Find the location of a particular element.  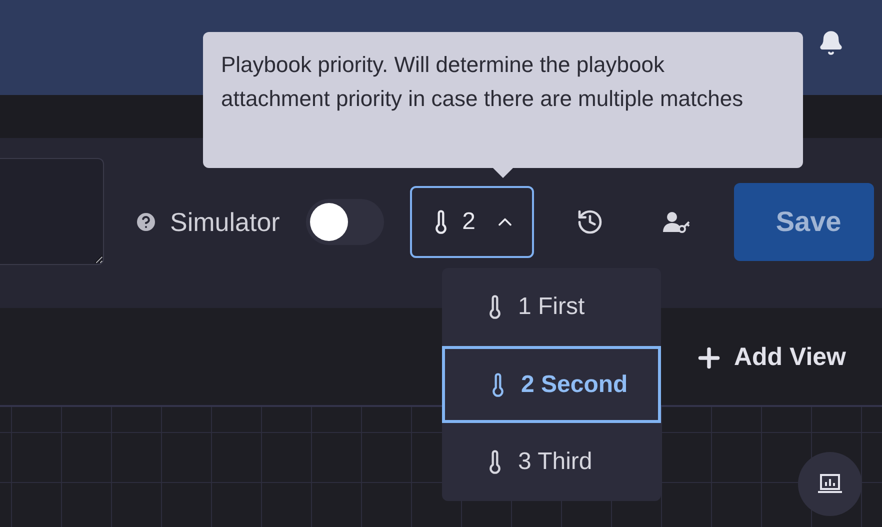

priority-option: 2 Second is located at coordinates (551, 385).